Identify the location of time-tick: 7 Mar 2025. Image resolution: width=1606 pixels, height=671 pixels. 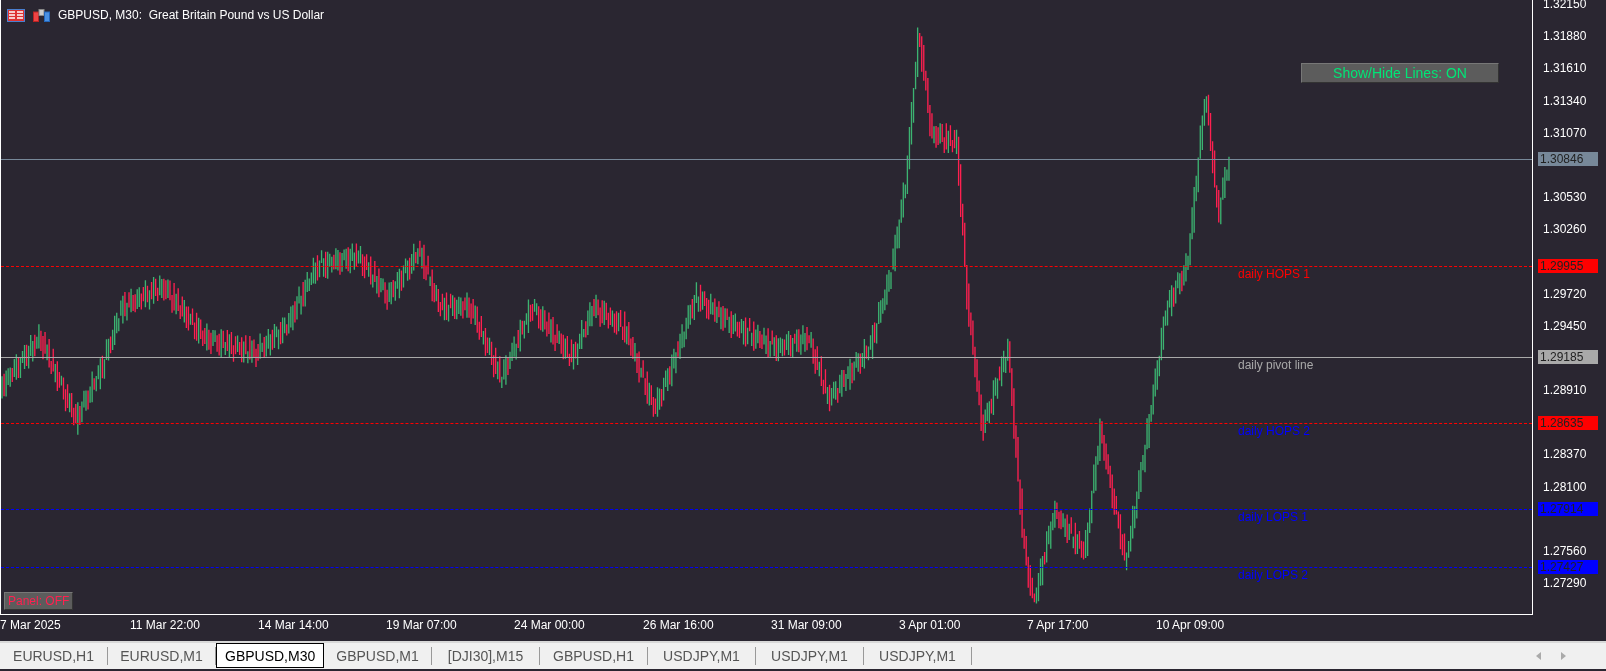
(30, 625).